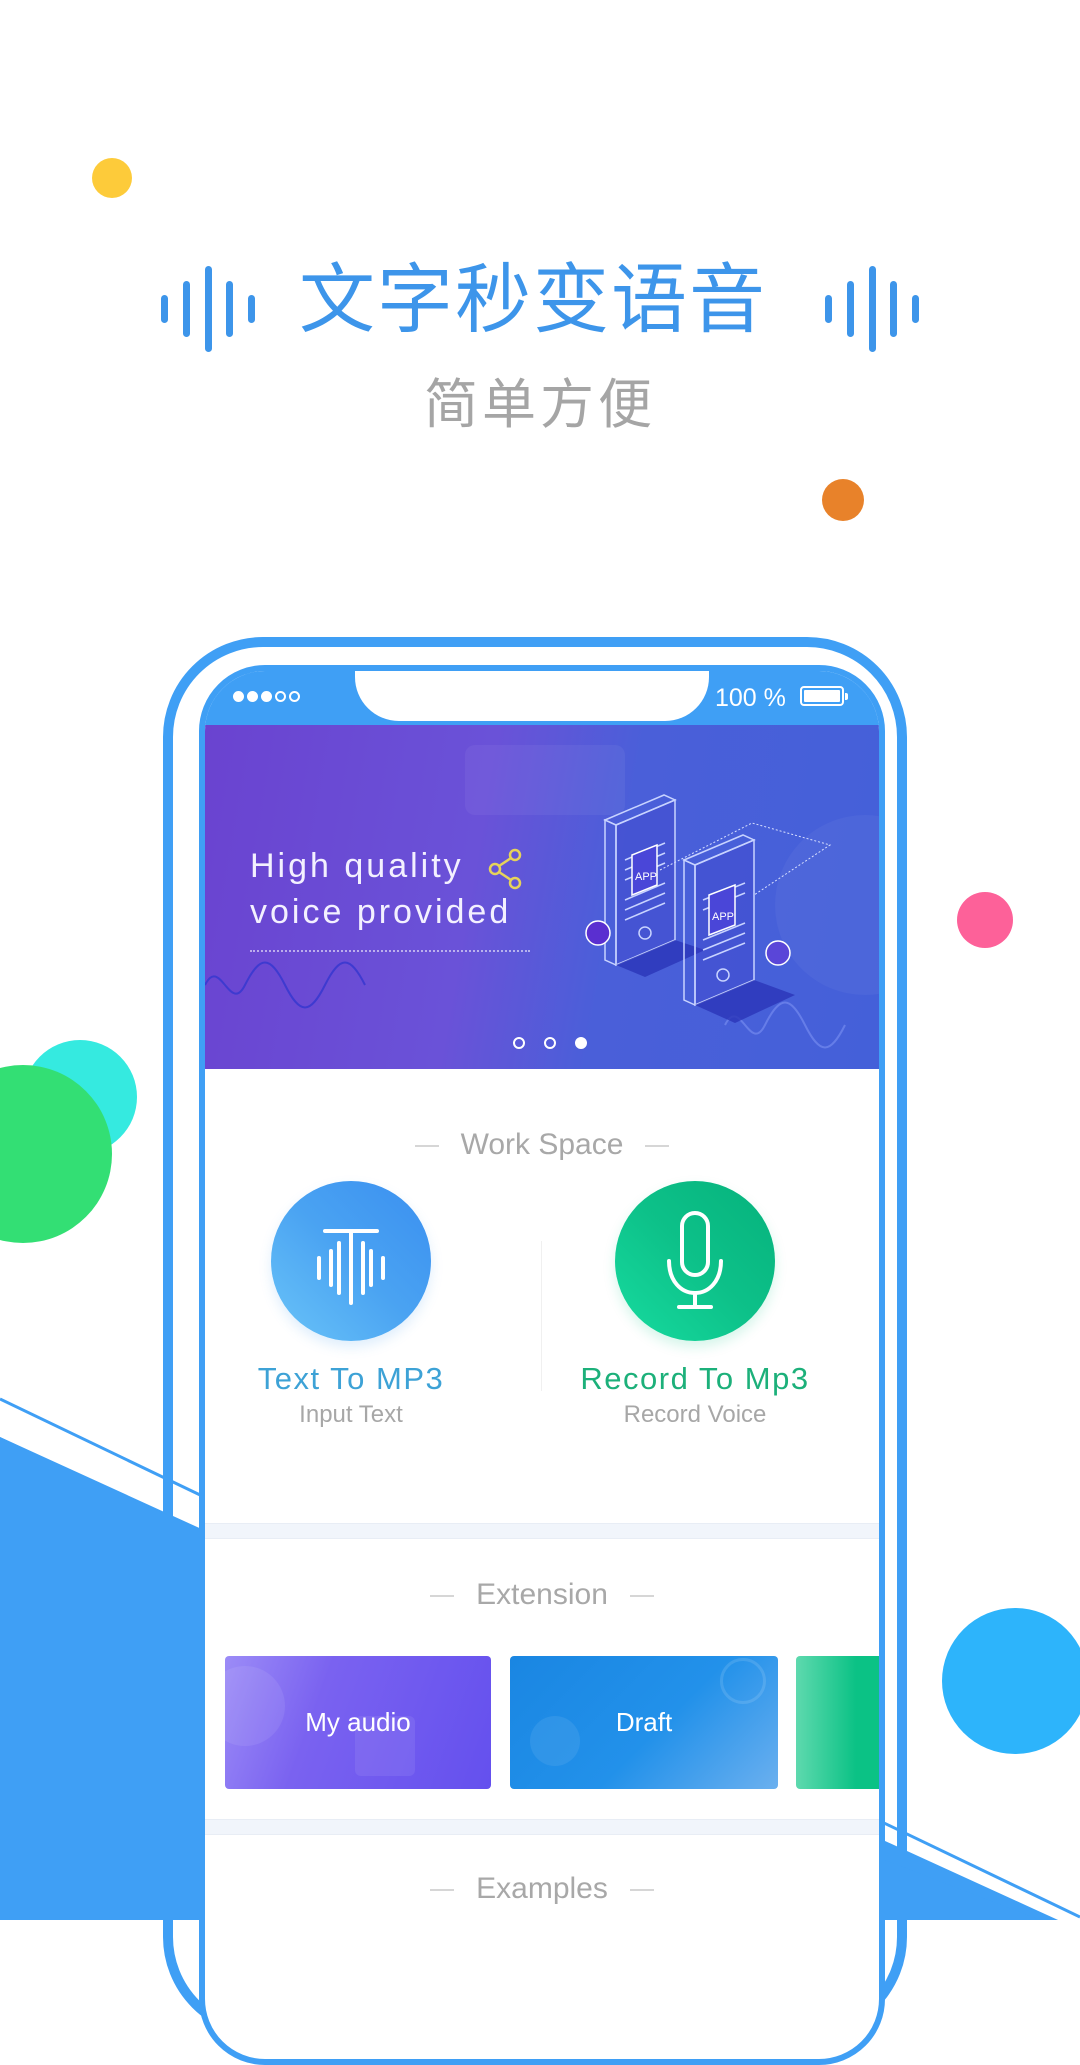 The image size is (1080, 2065). I want to click on banner-headline: High quality voice provided, so click(380, 889).